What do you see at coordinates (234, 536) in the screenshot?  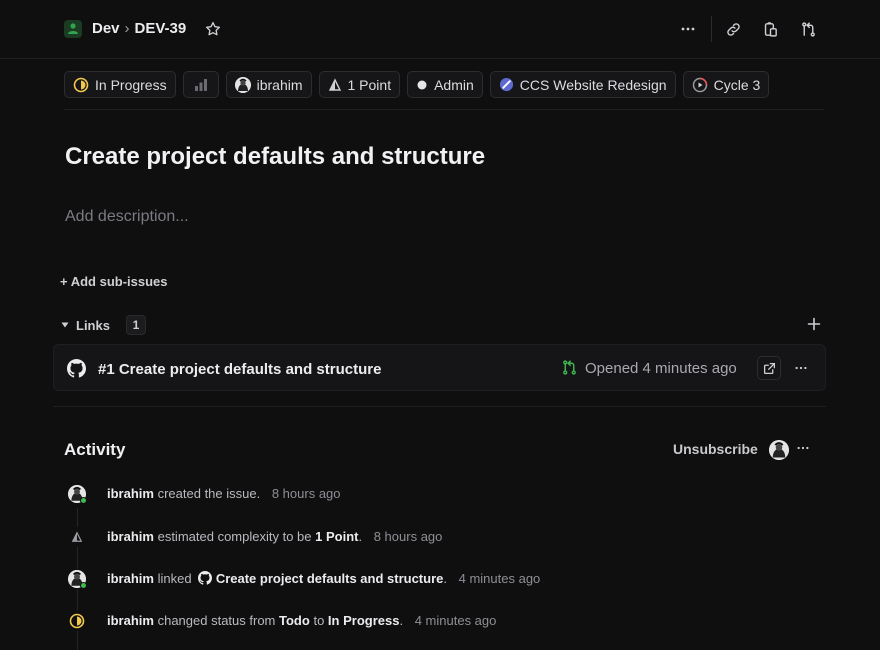 I see `activity-action: estimated complexity to be` at bounding box center [234, 536].